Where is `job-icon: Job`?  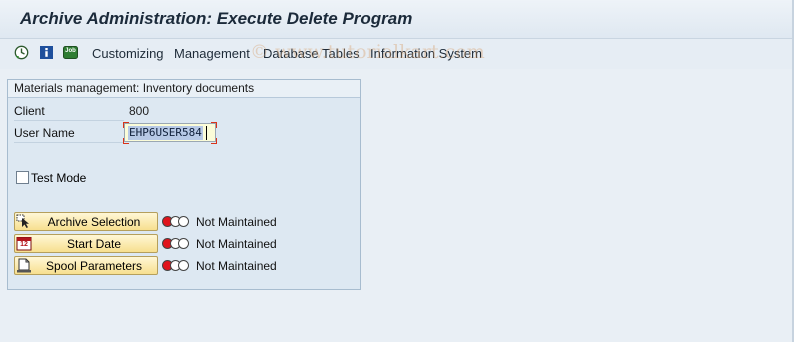 job-icon: Job is located at coordinates (70, 52).